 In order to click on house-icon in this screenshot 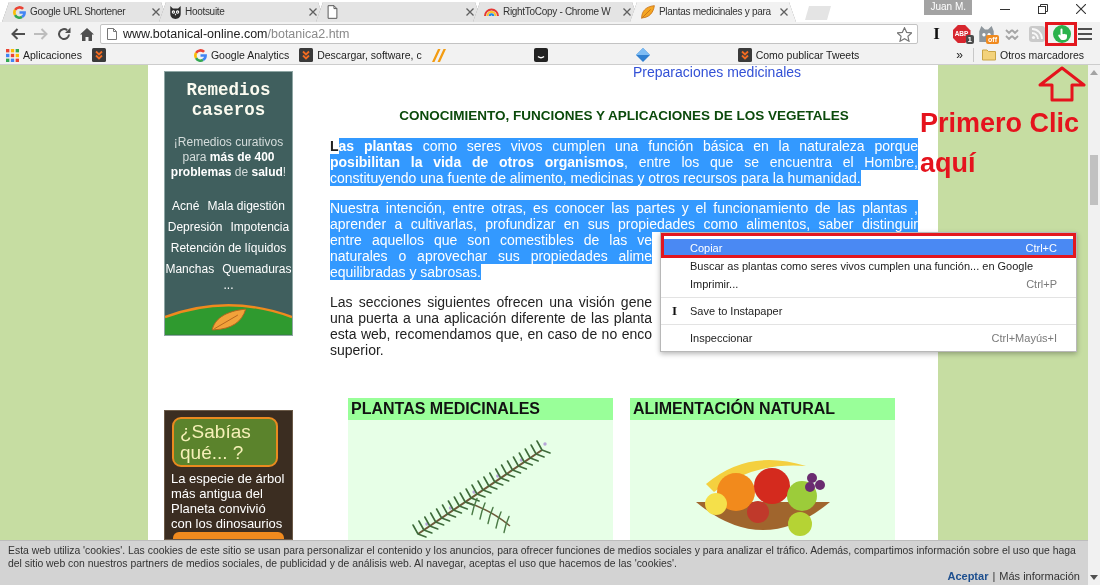, I will do `click(86, 34)`.